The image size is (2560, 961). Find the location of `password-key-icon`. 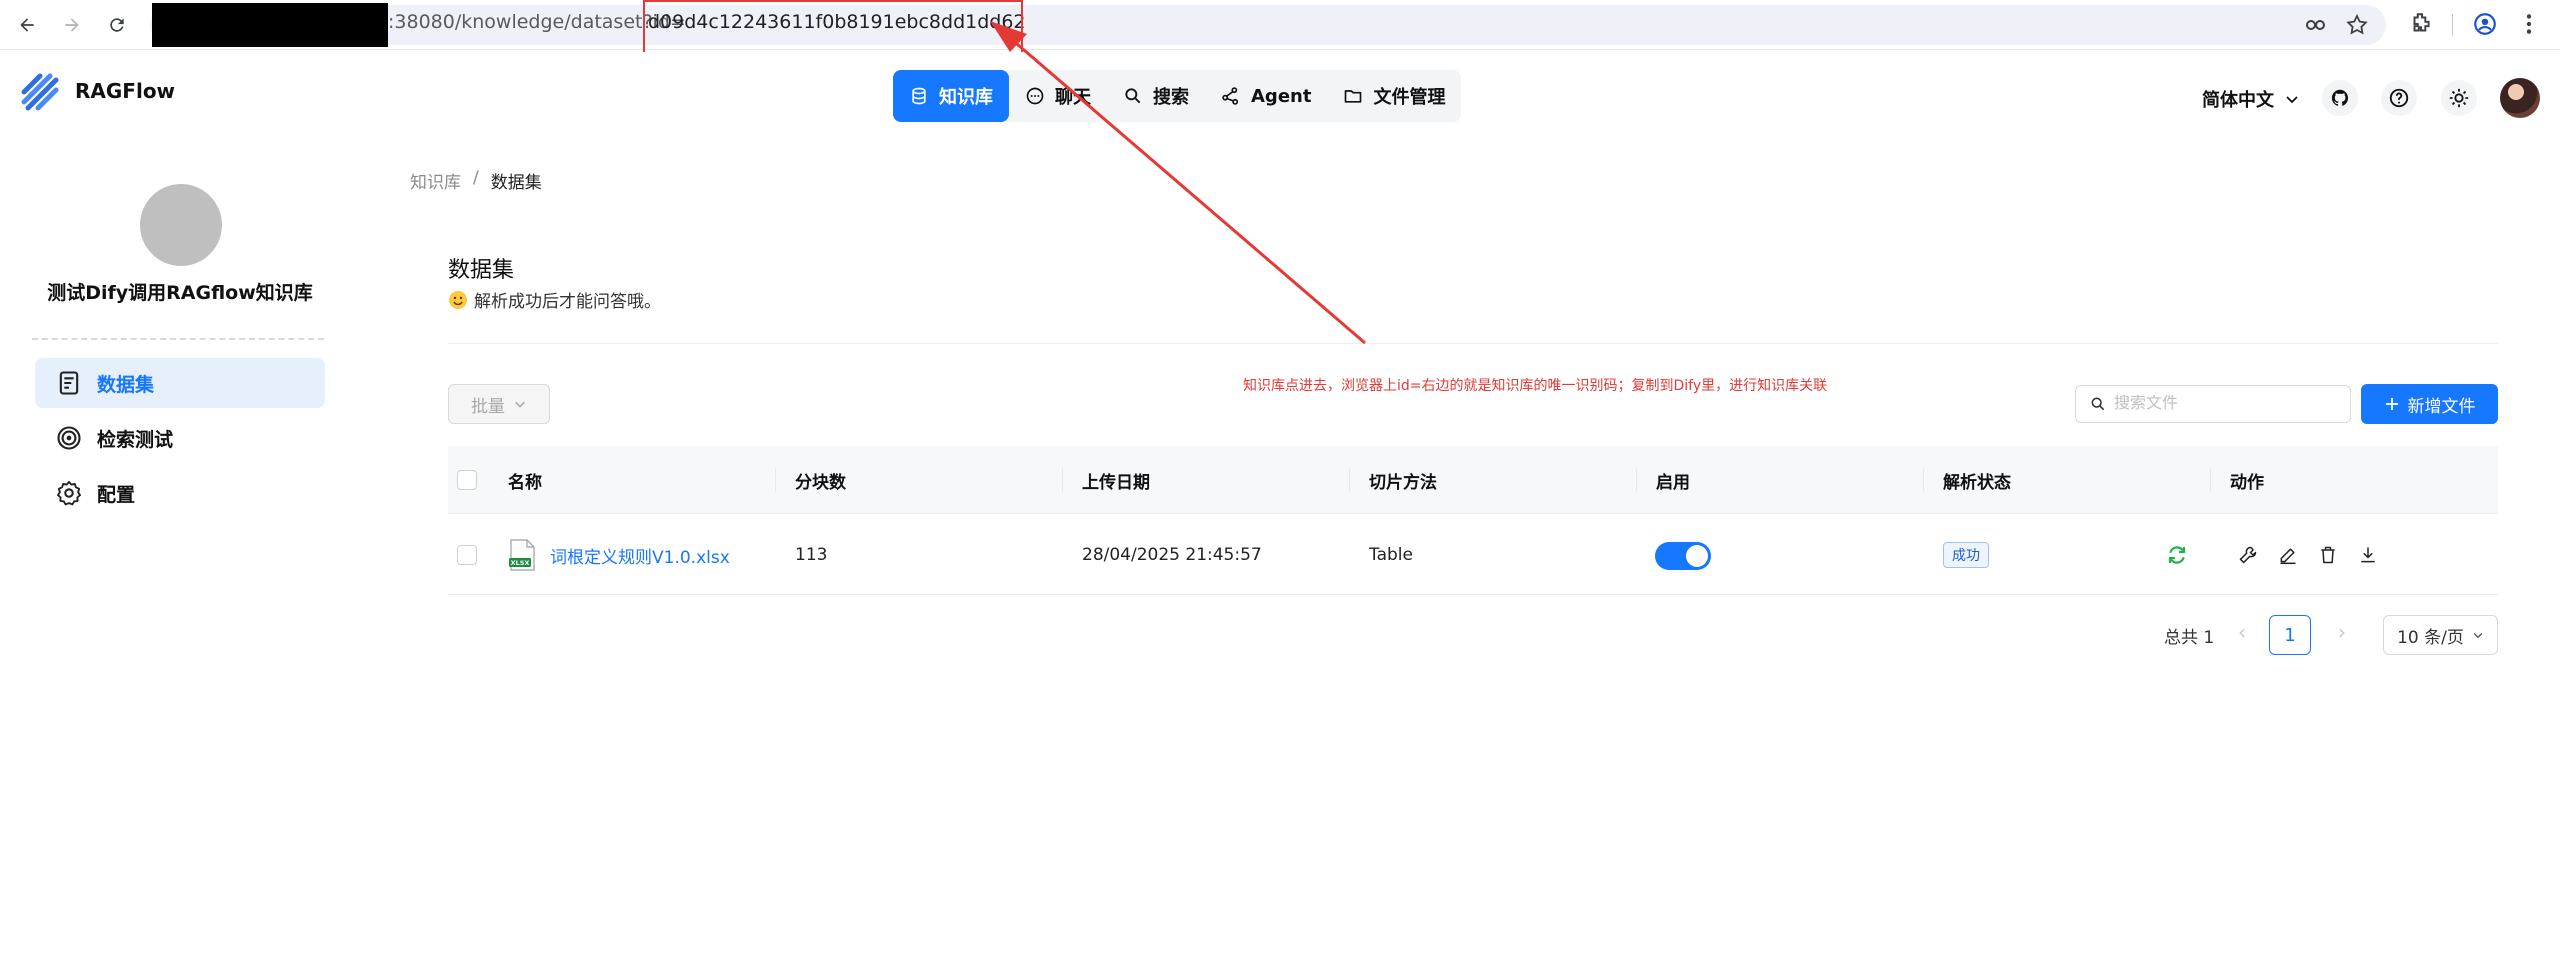

password-key-icon is located at coordinates (2316, 25).